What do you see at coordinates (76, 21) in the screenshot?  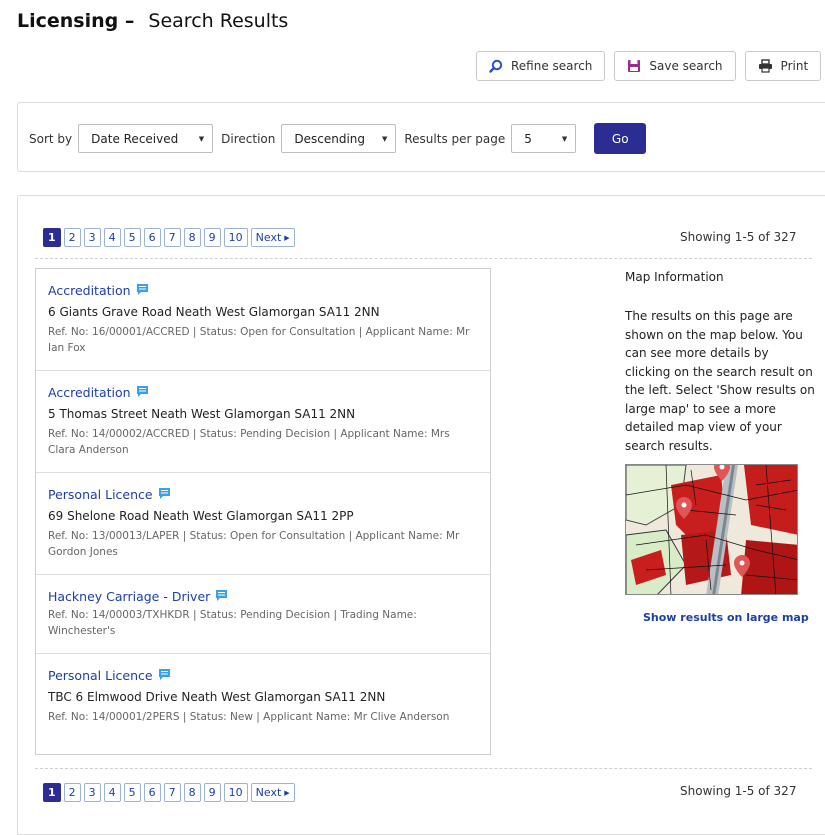 I see `page-title-main: Licensing –` at bounding box center [76, 21].